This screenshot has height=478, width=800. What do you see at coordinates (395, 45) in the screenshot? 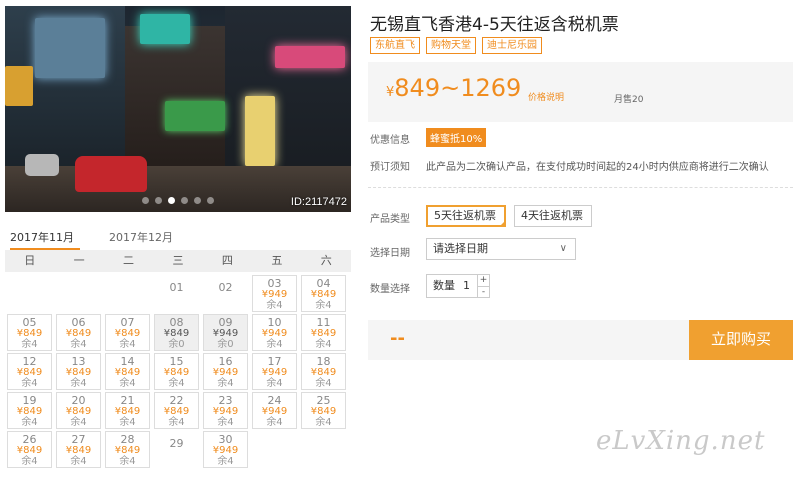
I see `tag-airline: 东航直飞` at bounding box center [395, 45].